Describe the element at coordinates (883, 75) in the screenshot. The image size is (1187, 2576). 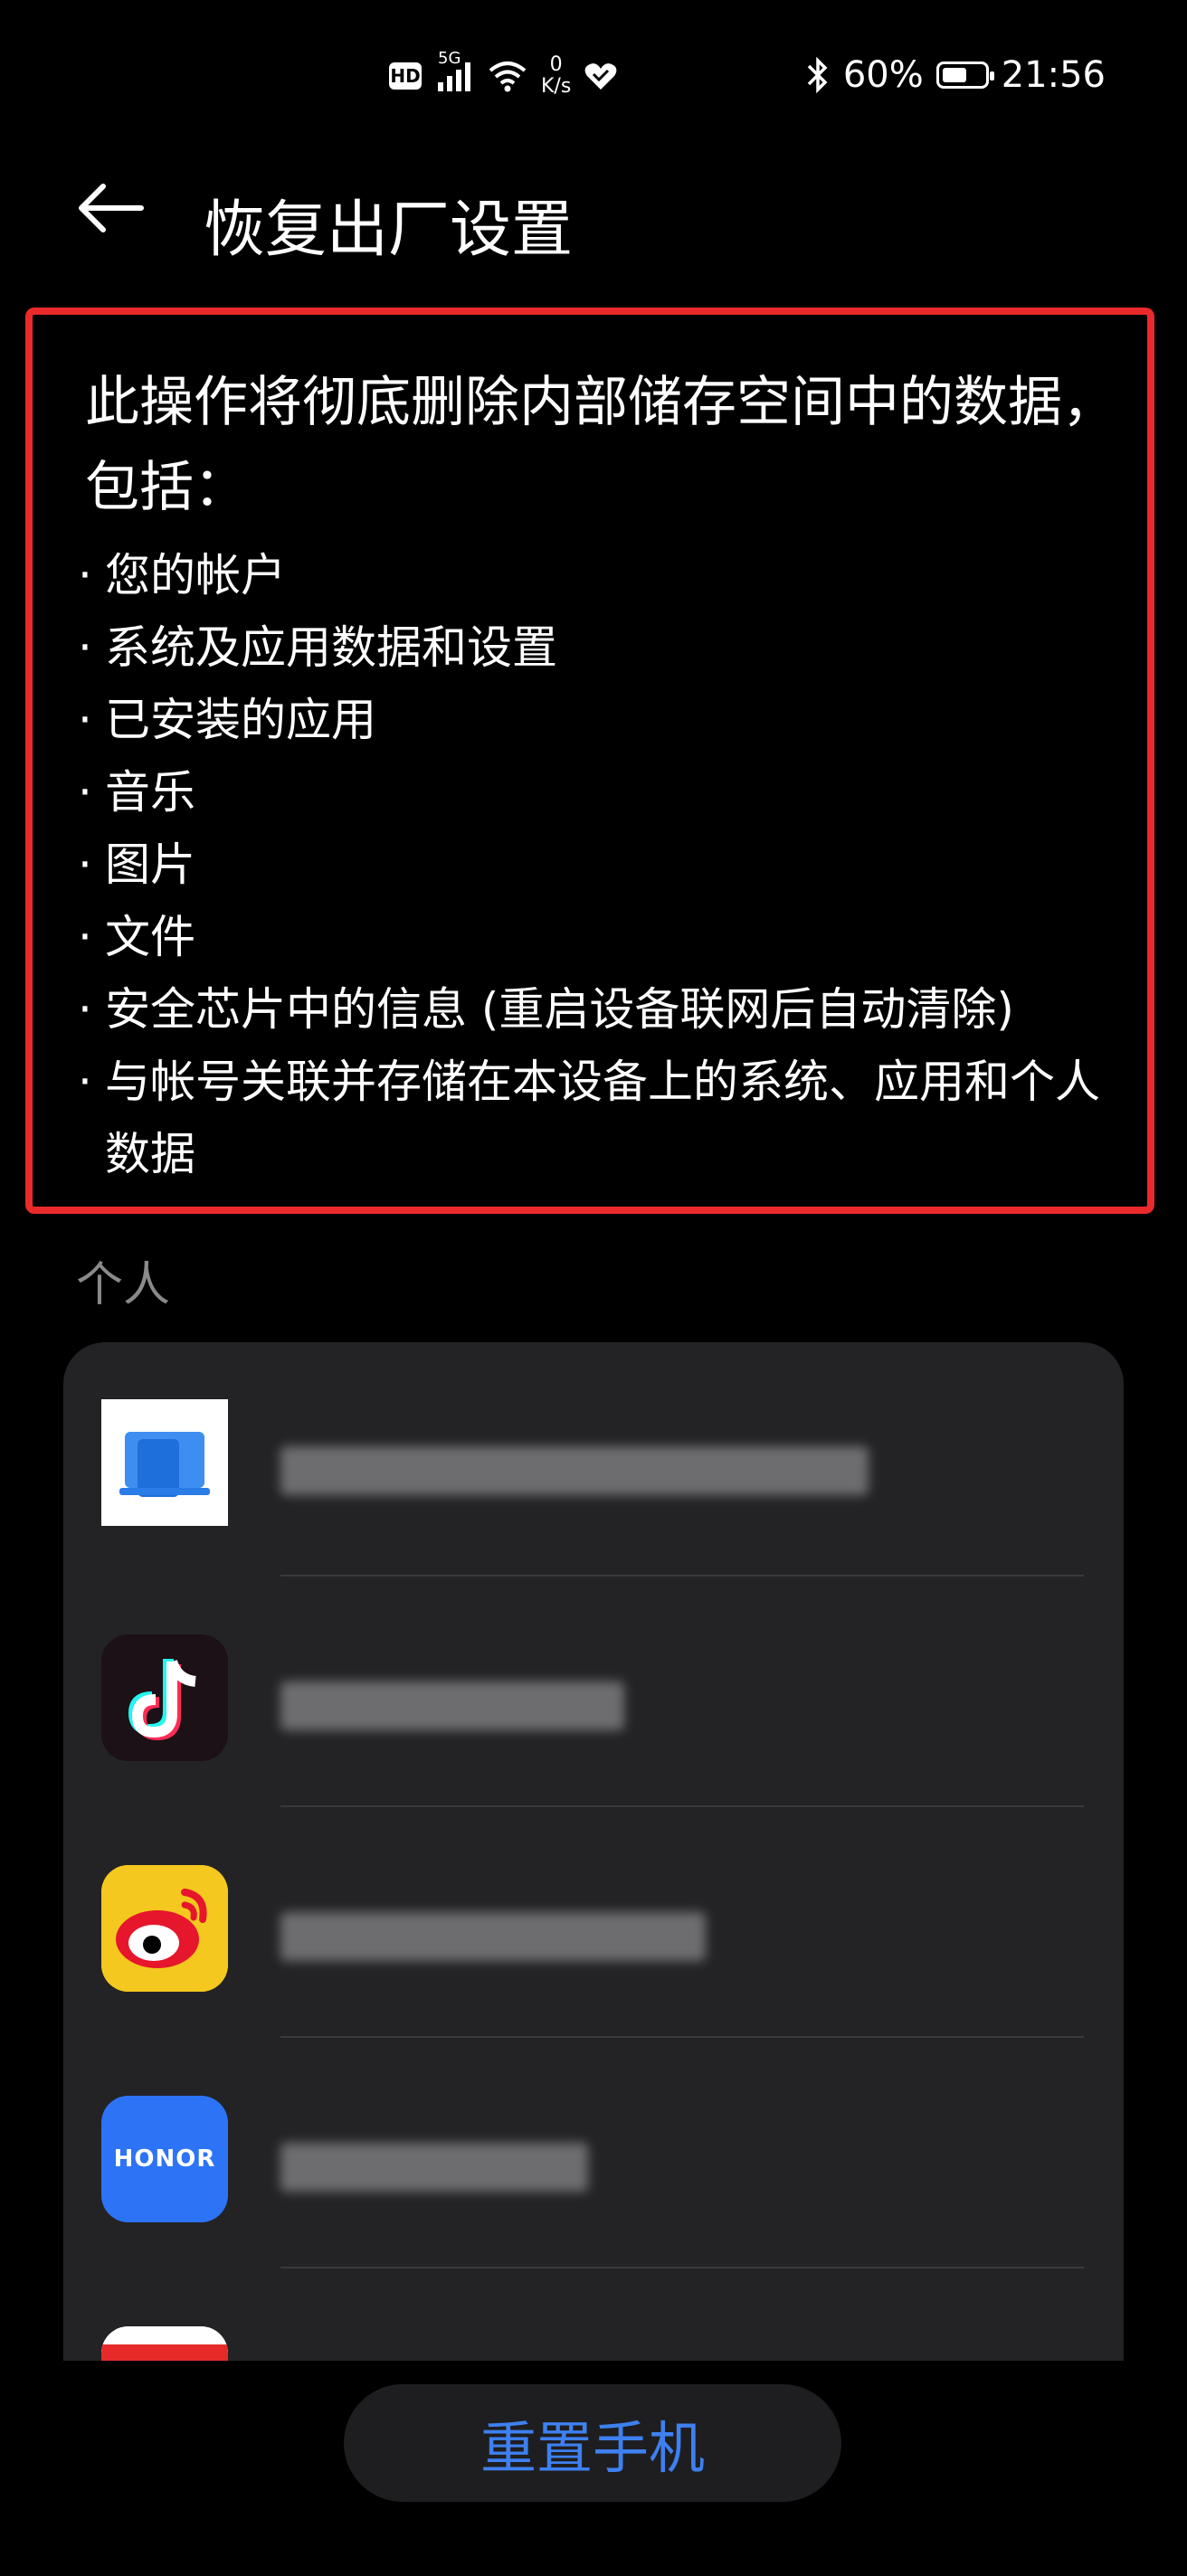
I see `battery-percent: 60%` at that location.